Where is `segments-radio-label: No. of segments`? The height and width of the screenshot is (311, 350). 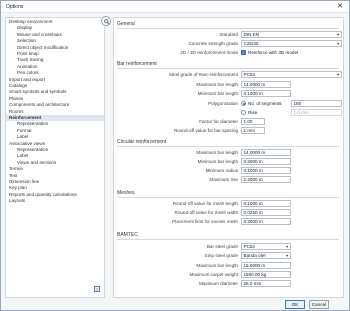 segments-radio-label: No. of segments is located at coordinates (265, 103).